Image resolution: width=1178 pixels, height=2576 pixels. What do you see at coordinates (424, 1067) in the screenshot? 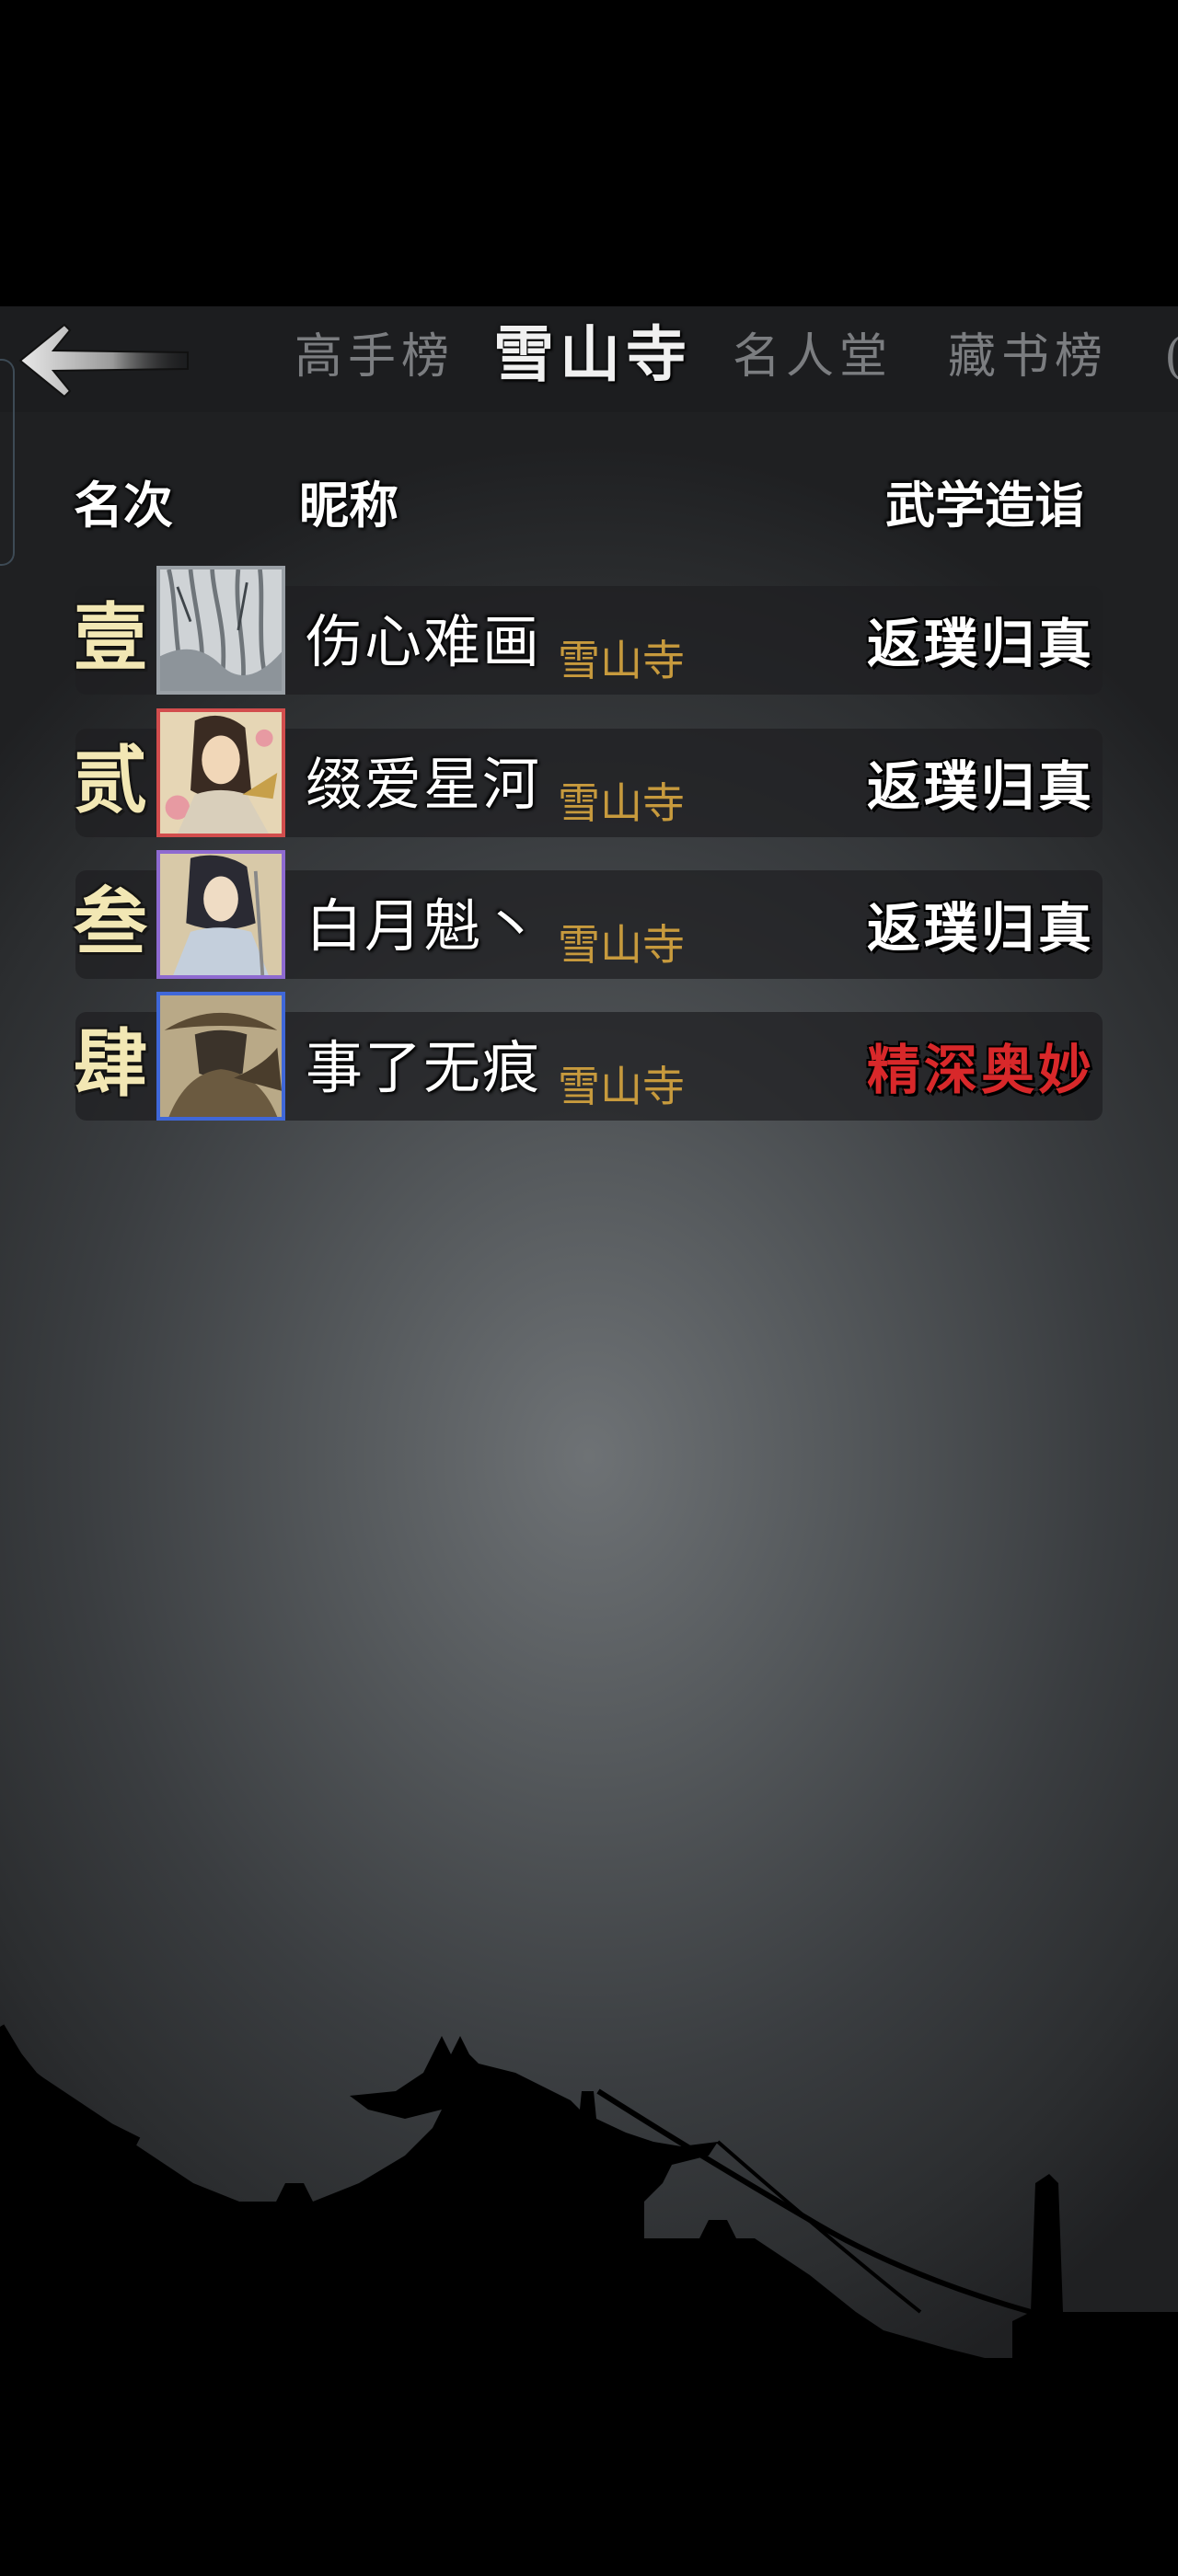
I see `player-nickname: 事了无痕` at bounding box center [424, 1067].